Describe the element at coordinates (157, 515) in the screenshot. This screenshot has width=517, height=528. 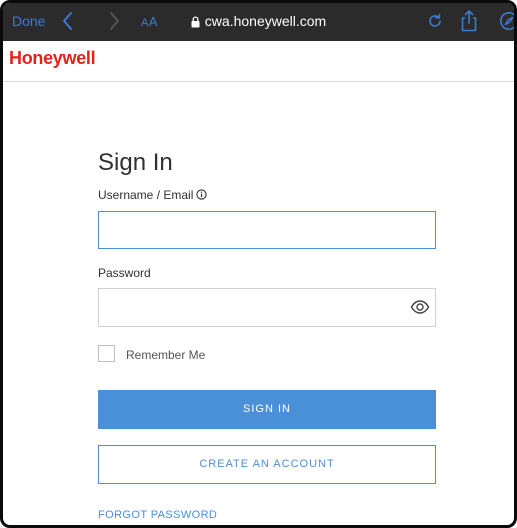
I see `forgot-password-link: FORGOT PASSWORD` at that location.